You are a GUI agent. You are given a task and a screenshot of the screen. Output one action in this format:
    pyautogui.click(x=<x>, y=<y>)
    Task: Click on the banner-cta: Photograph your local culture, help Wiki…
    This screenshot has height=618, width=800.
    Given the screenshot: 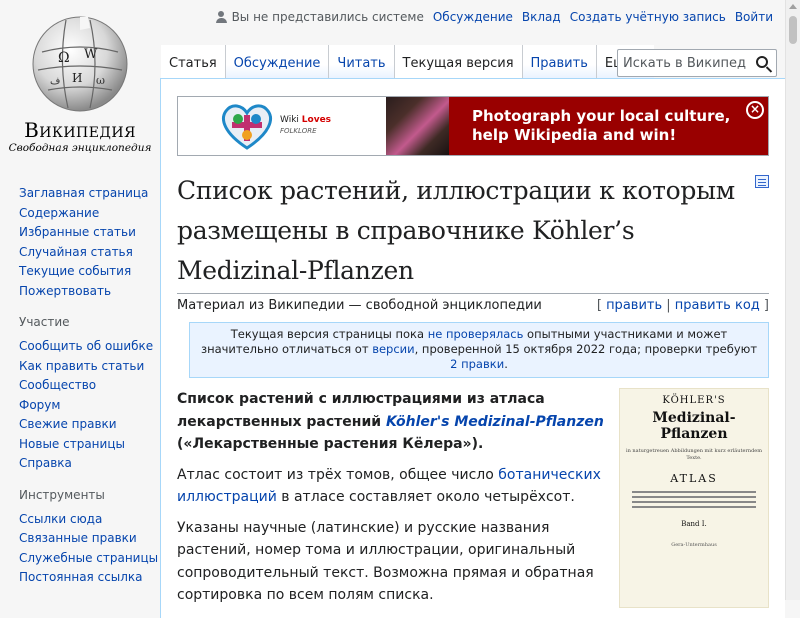 What is the action you would take?
    pyautogui.click(x=608, y=126)
    